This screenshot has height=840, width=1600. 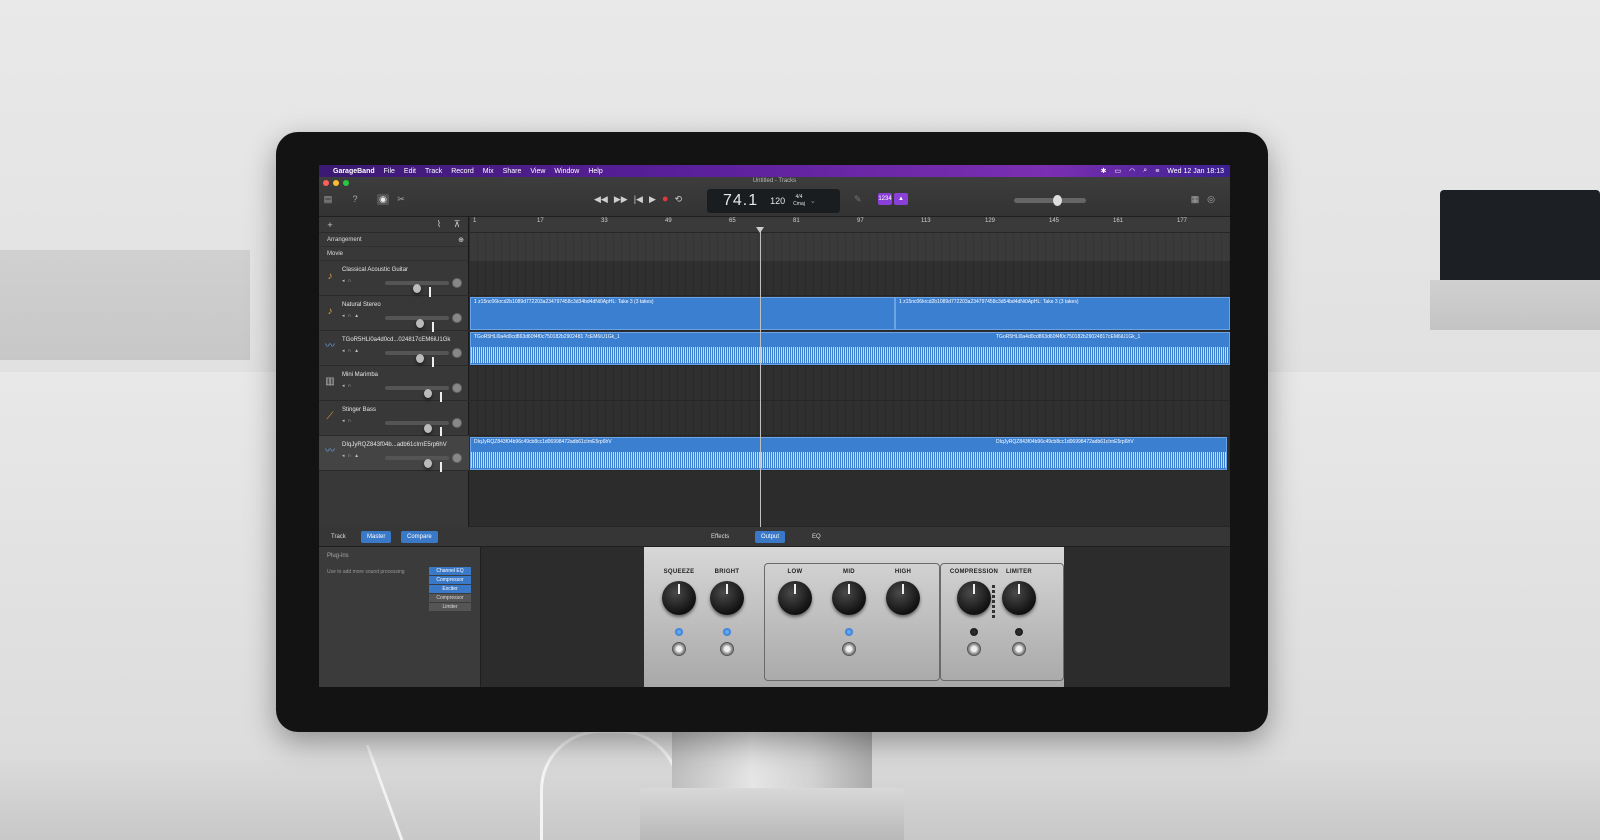 I want to click on menu-app-name: GarageBand, so click(x=354, y=171).